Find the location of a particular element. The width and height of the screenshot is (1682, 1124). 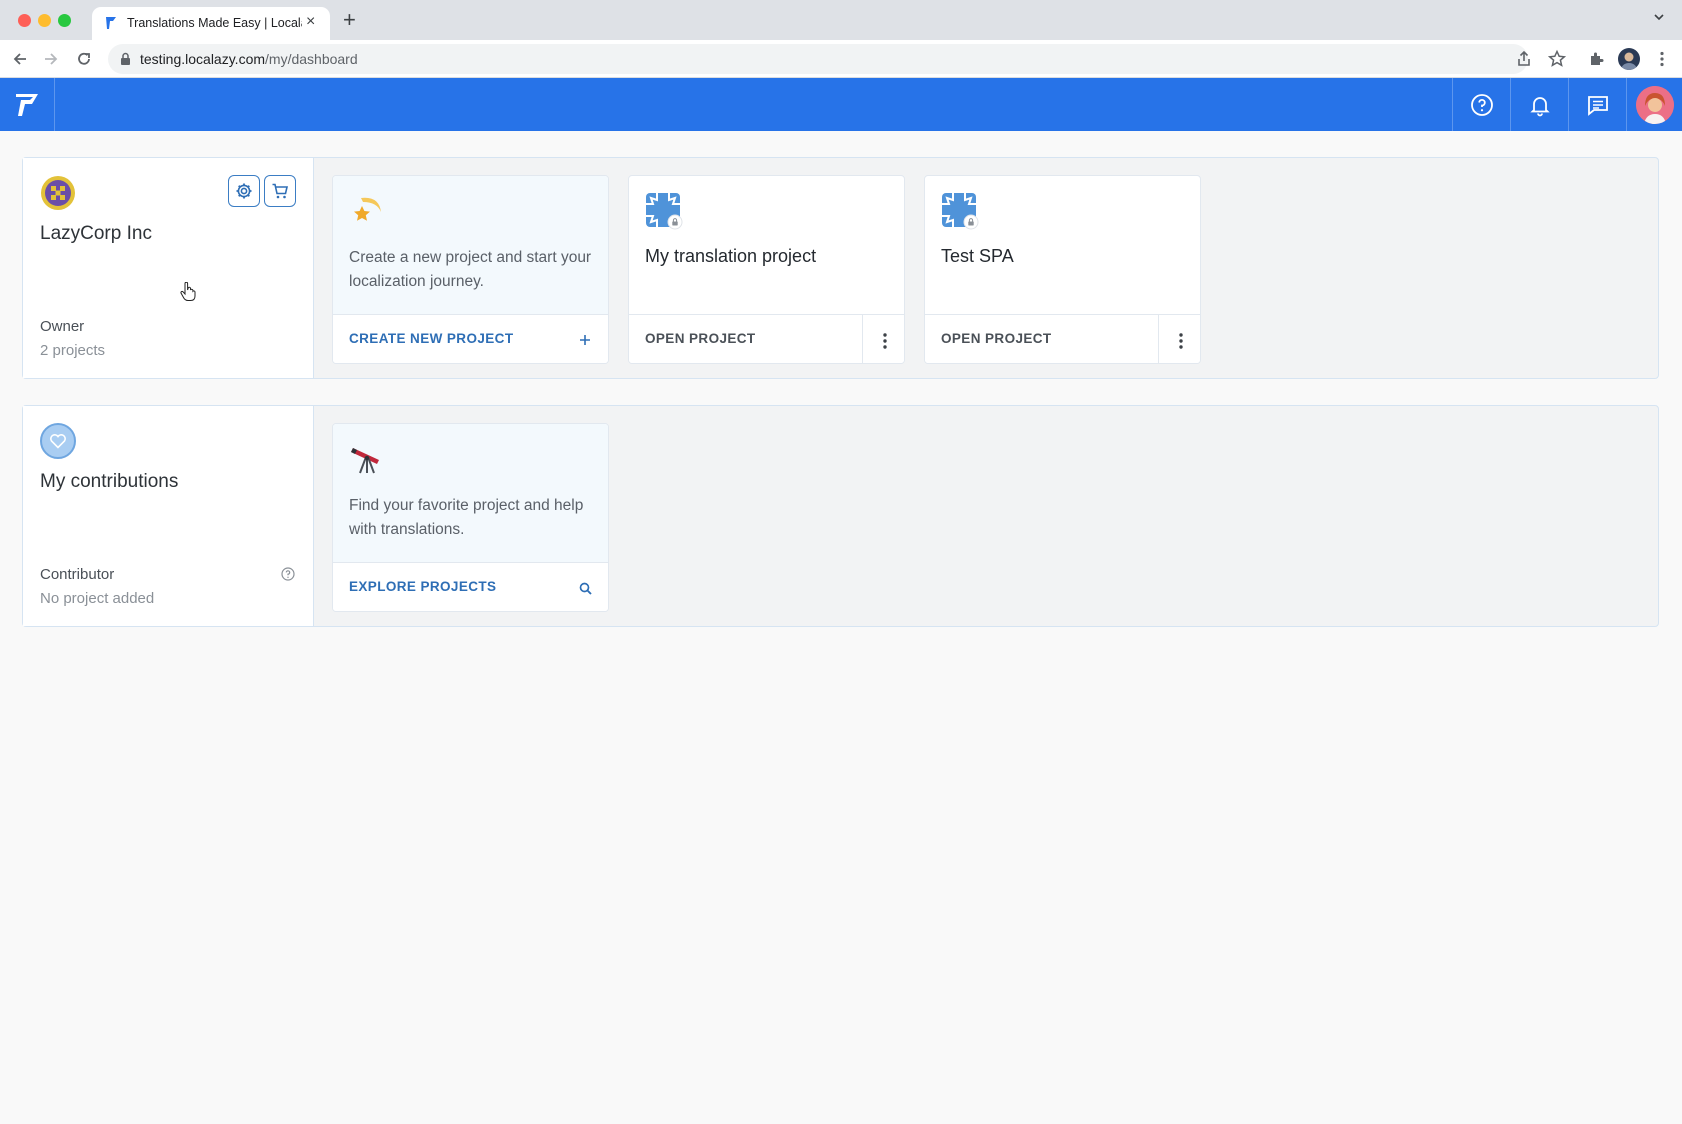

window-minimize-button is located at coordinates (44, 20).